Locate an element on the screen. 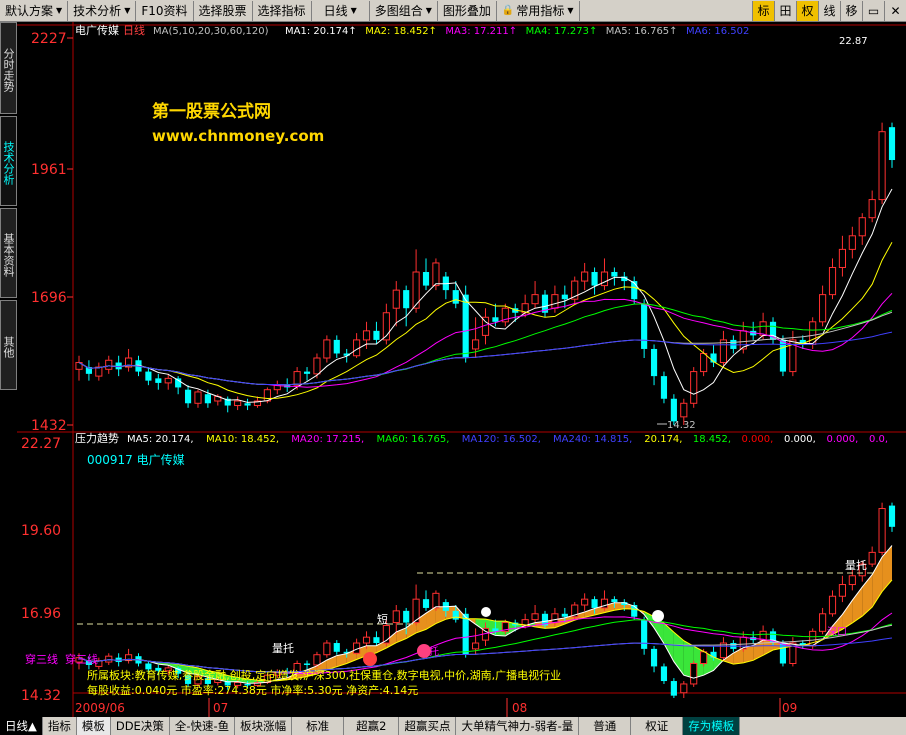 The image size is (906, 735). tab-super-win-buy: 超赢买点 is located at coordinates (428, 726).